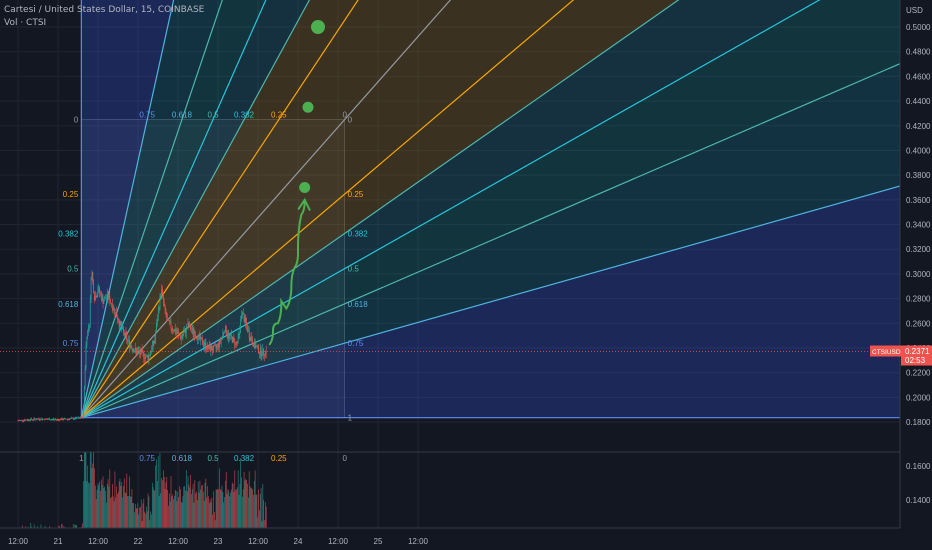 Image resolution: width=932 pixels, height=550 pixels. I want to click on time-axis: 12:00 21 12:00 22 12:00 23 12:00 24 12:00 25 12:00, so click(466, 538).